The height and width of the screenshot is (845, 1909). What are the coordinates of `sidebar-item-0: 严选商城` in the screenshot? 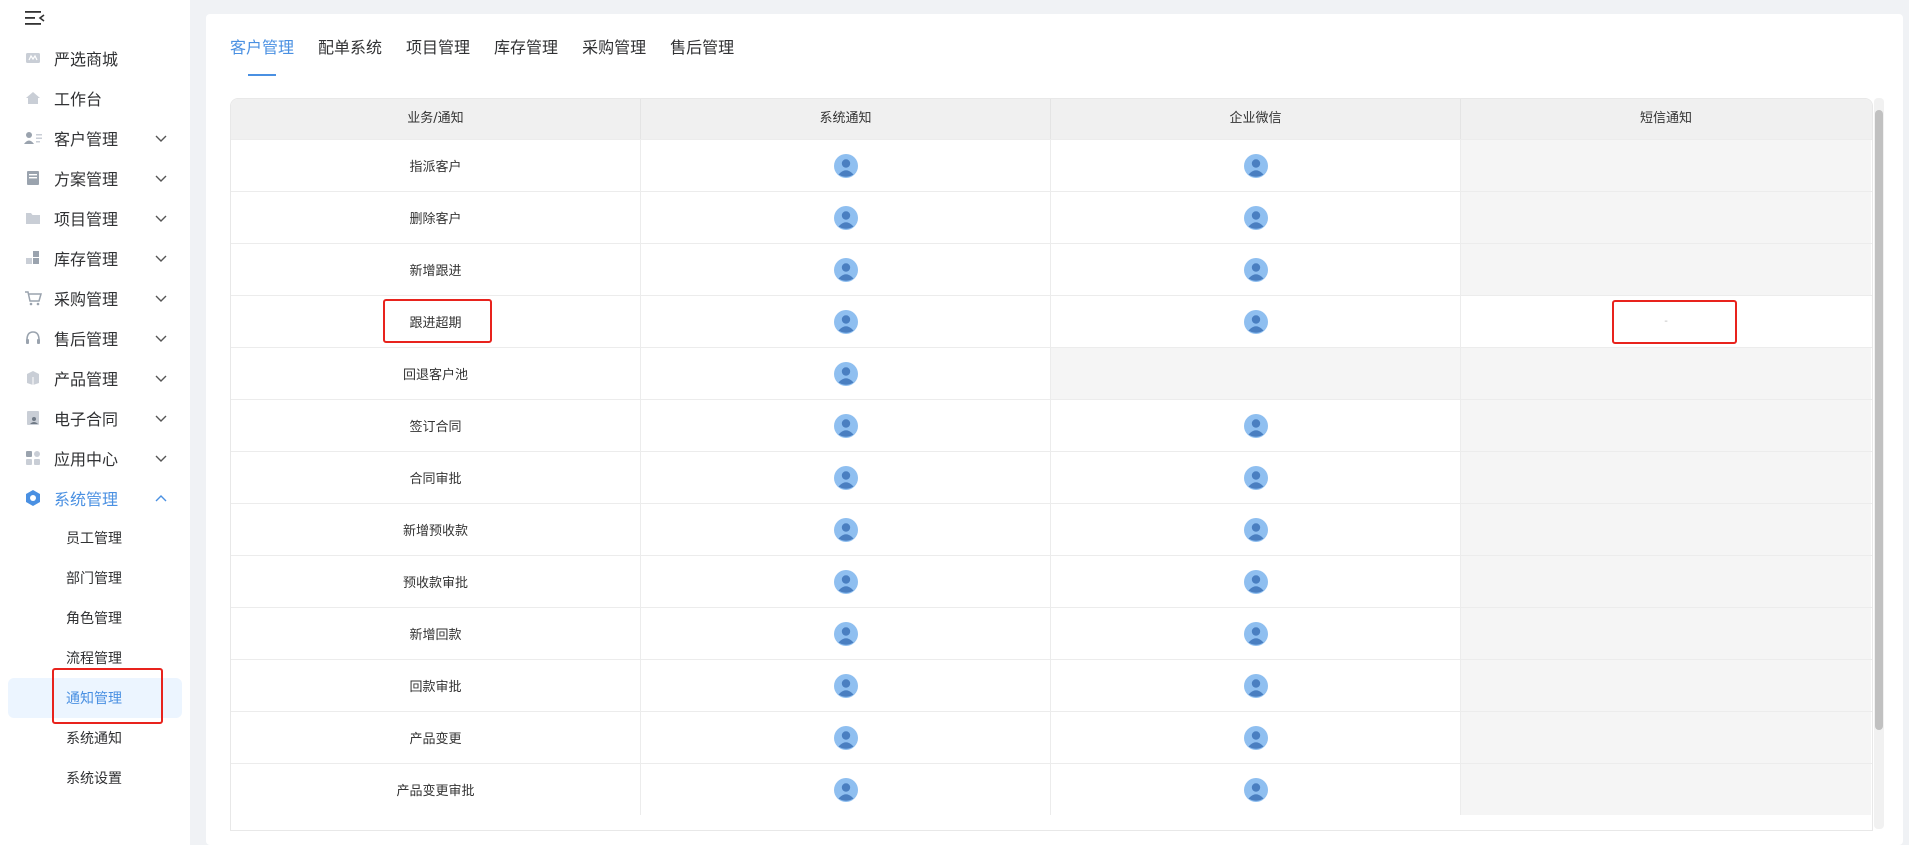 It's located at (95, 58).